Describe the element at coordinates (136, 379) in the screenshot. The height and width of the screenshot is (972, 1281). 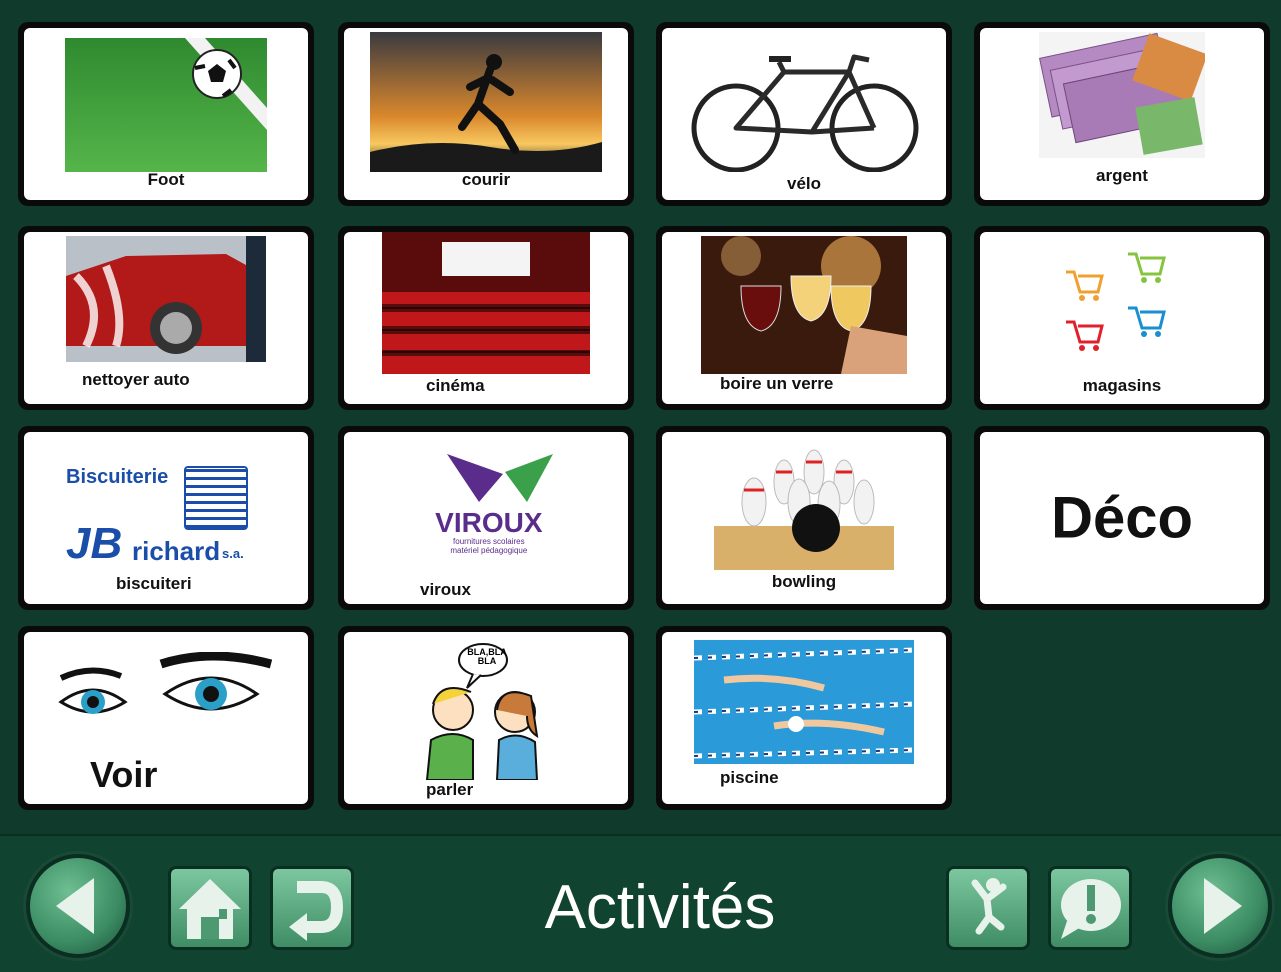
I see `cell-label: nettoyer auto` at that location.